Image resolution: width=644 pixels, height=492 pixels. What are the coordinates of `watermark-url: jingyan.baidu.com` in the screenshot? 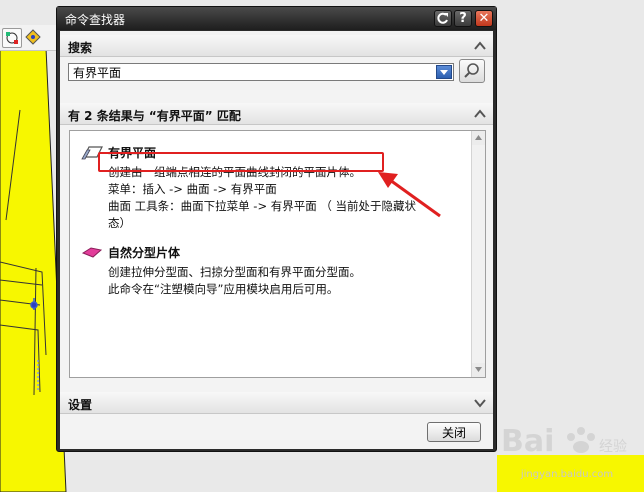 It's located at (567, 474).